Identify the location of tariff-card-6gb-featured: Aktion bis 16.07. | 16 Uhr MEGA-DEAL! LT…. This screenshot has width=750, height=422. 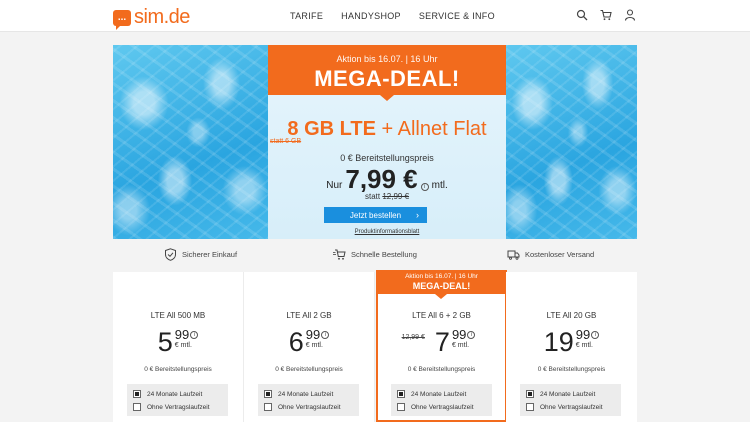
(441, 346).